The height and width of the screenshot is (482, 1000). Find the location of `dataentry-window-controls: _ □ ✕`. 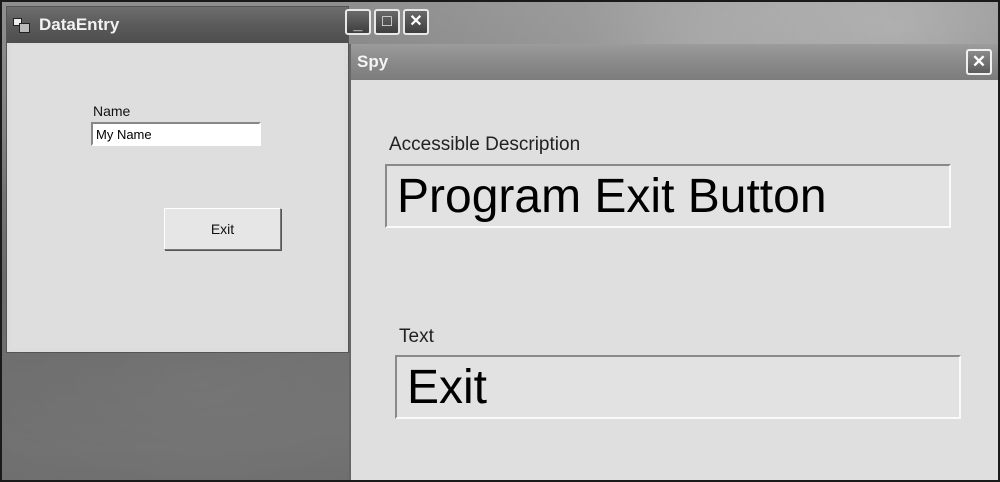

dataentry-window-controls: _ □ ✕ is located at coordinates (387, 22).